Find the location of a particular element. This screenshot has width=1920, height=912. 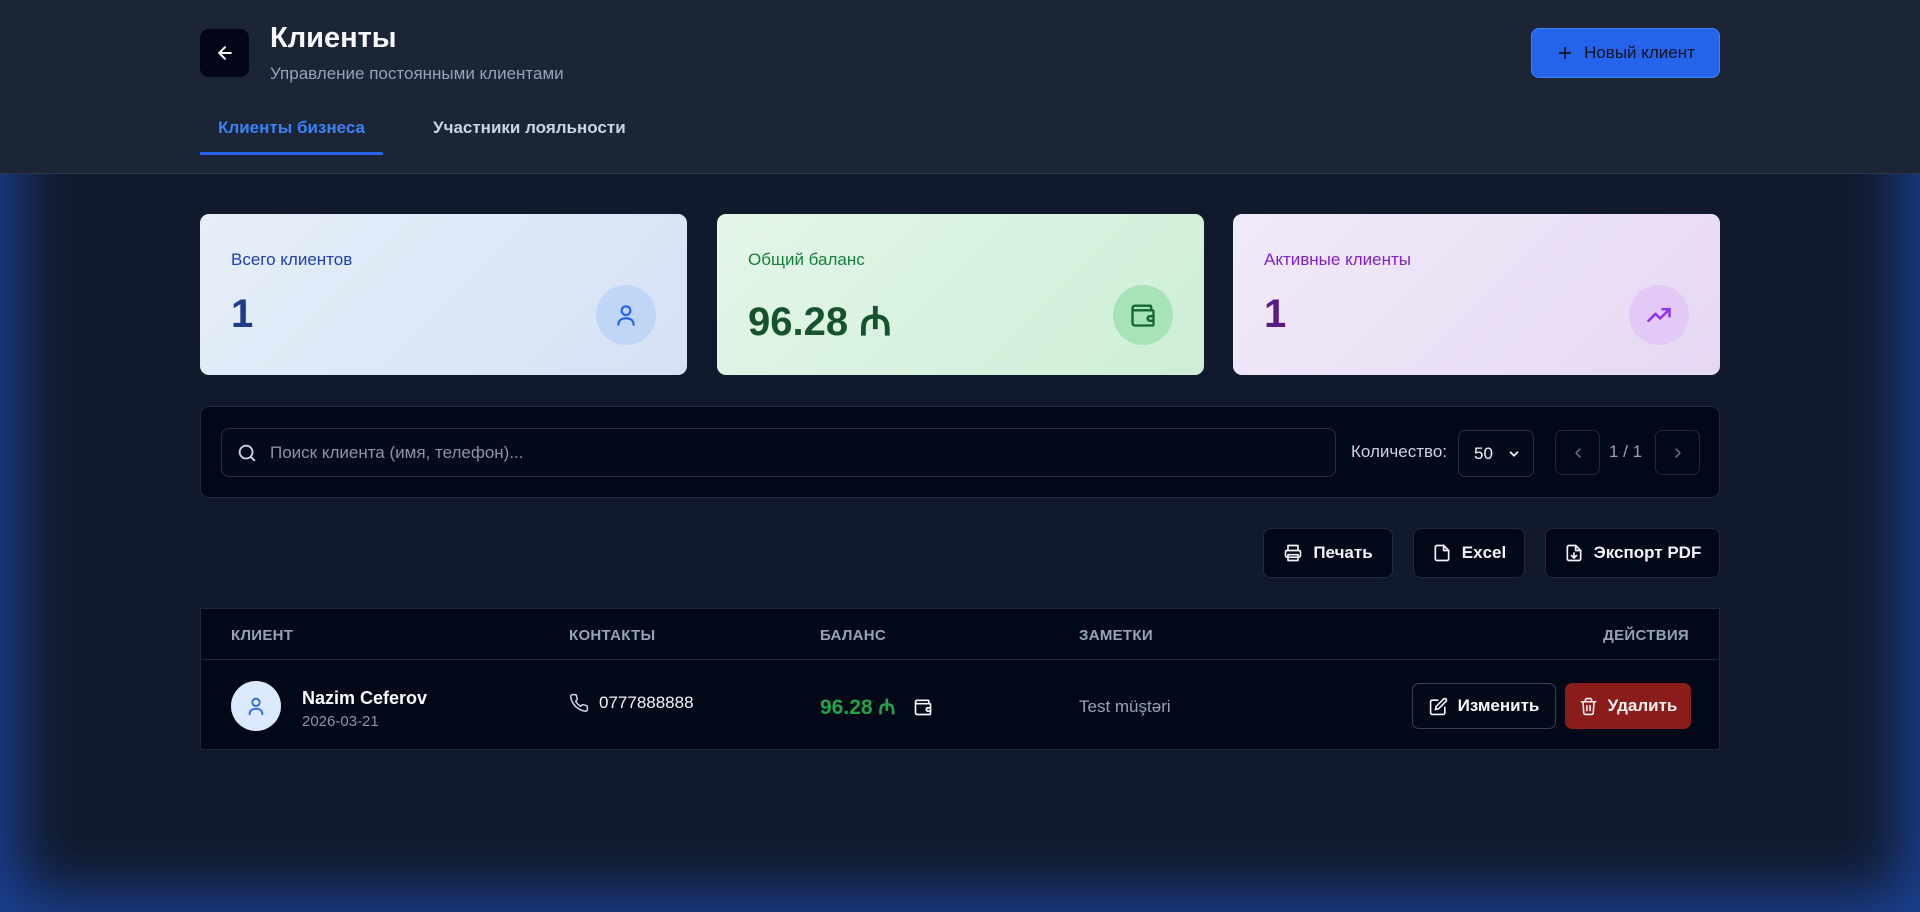

client-name: Nazim Ceferov is located at coordinates (365, 698).